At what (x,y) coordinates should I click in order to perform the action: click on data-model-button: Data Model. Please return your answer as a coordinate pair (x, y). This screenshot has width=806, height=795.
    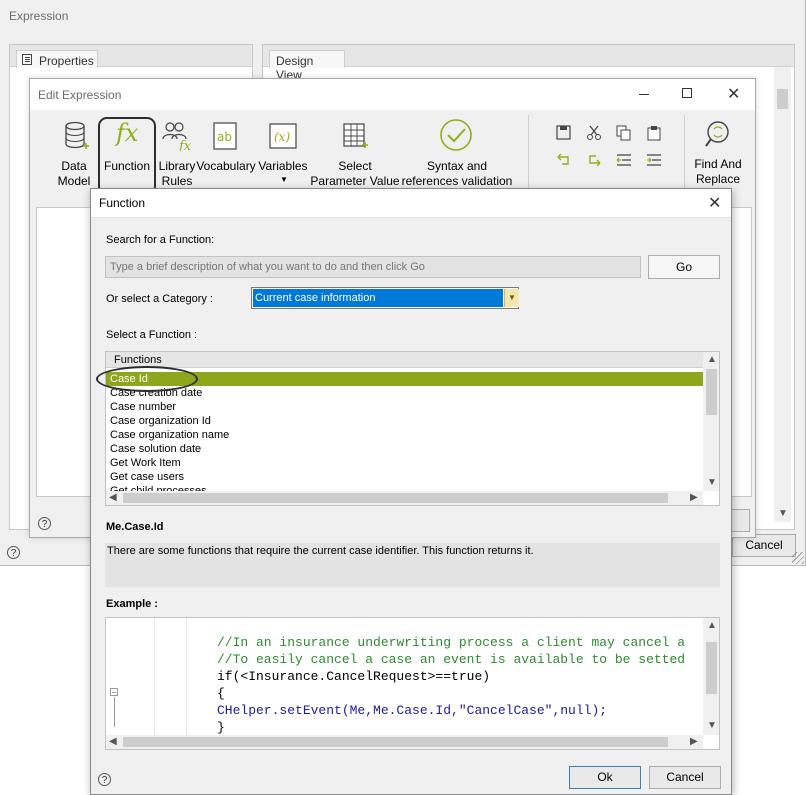
    Looking at the image, I should click on (74, 156).